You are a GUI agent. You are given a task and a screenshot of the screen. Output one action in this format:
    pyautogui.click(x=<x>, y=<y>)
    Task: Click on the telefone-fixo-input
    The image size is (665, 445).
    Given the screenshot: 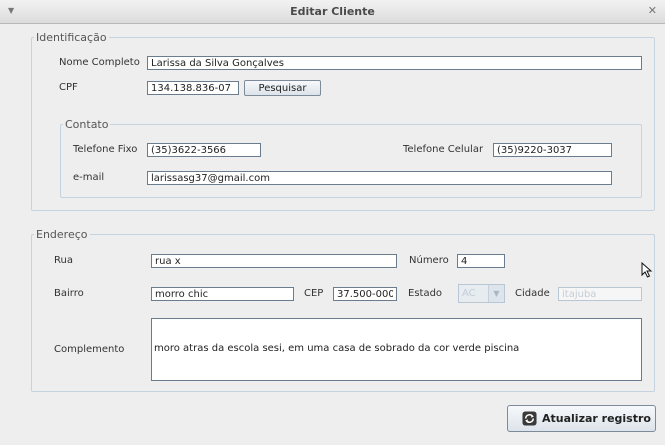 What is the action you would take?
    pyautogui.click(x=204, y=150)
    